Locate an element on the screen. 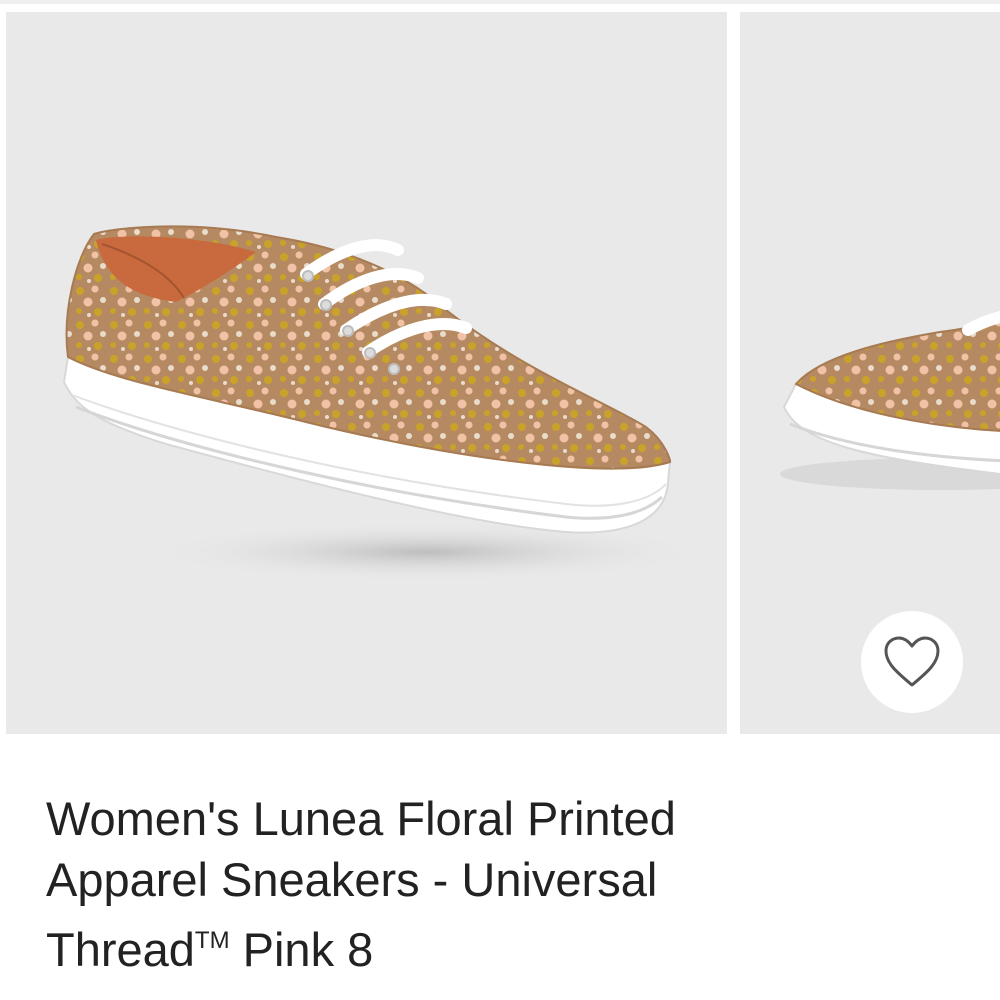 The image size is (1000, 1000). heart-outline-icon is located at coordinates (912, 661).